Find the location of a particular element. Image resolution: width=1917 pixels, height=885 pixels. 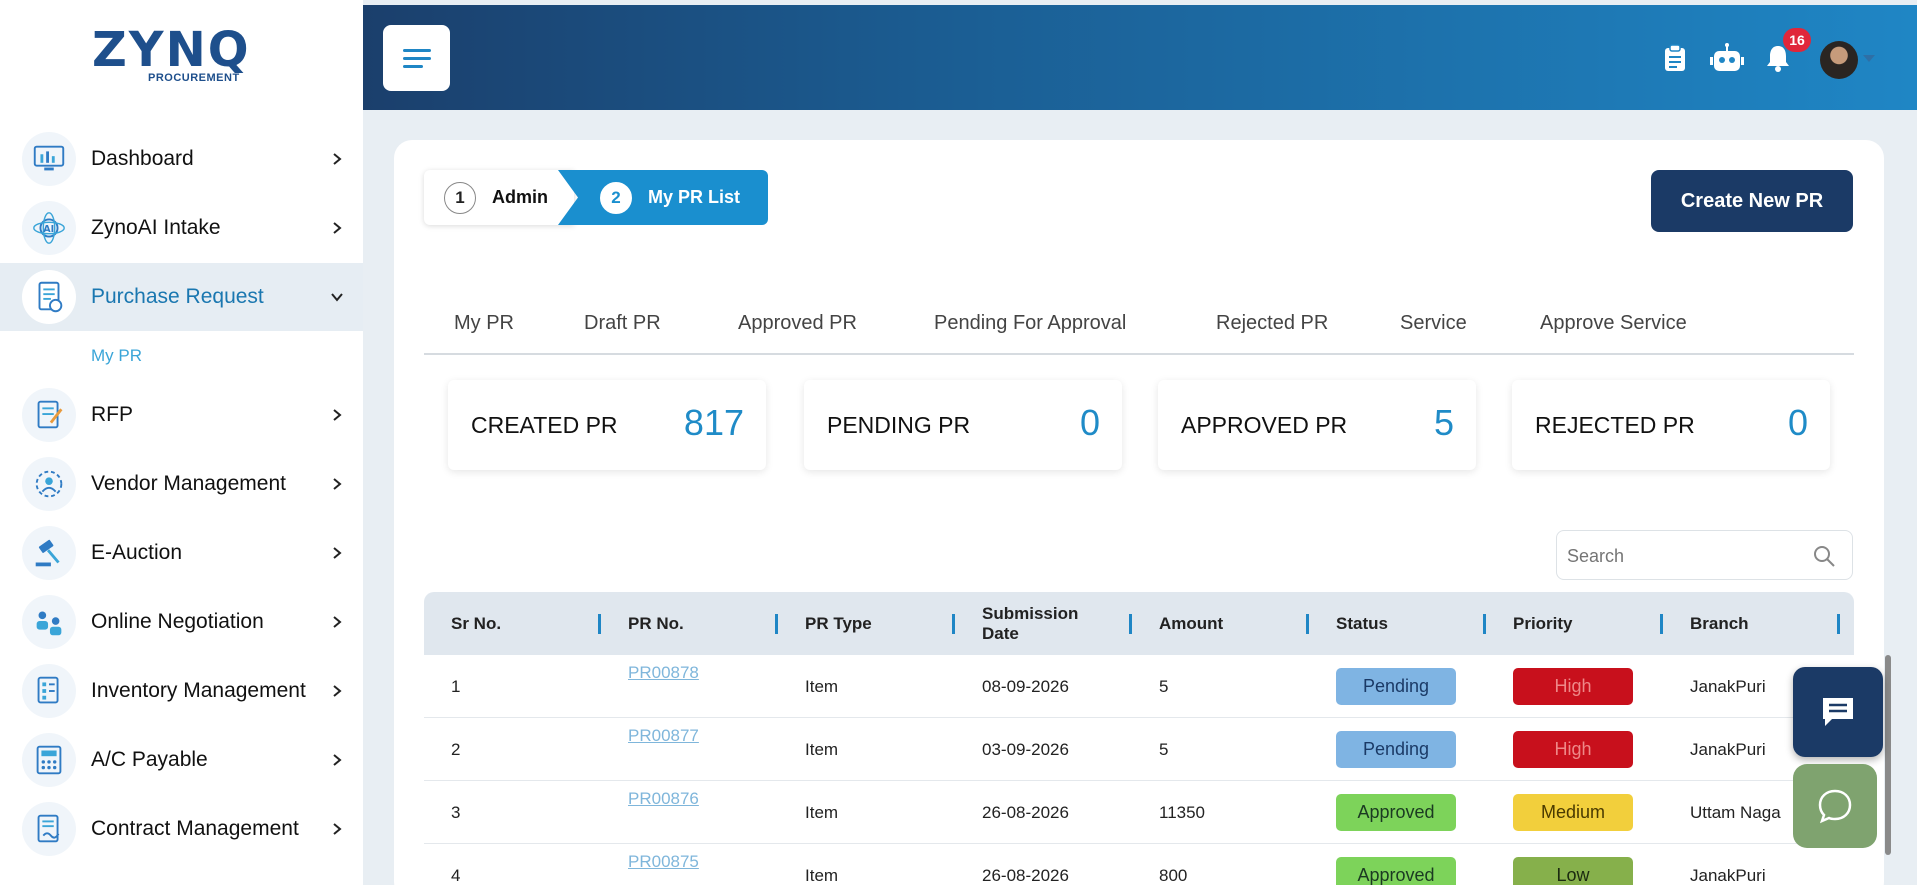

sidebar-item-vendor-management: Vendor Management is located at coordinates (181, 484).